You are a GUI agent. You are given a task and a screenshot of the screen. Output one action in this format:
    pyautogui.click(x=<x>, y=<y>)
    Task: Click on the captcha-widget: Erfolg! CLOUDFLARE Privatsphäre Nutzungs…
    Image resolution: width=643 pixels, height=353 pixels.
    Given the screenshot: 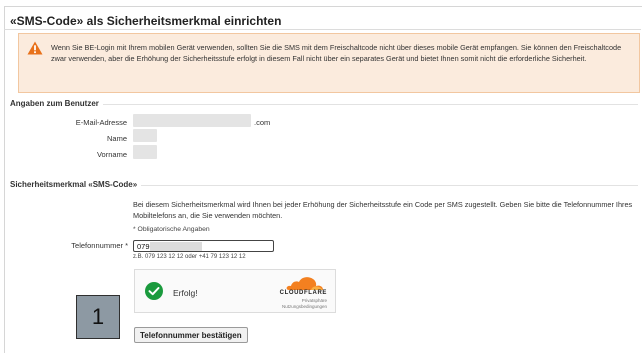 What is the action you would take?
    pyautogui.click(x=235, y=291)
    